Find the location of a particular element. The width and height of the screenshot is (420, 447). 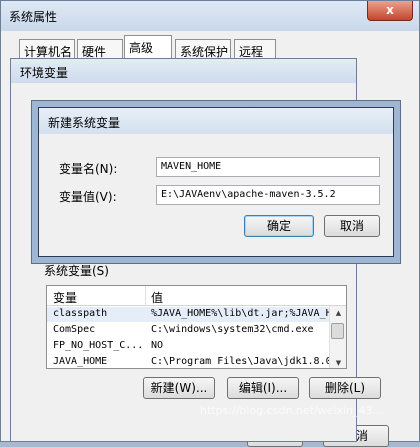

system-variables-label: 系统变量(S) is located at coordinates (76, 271).